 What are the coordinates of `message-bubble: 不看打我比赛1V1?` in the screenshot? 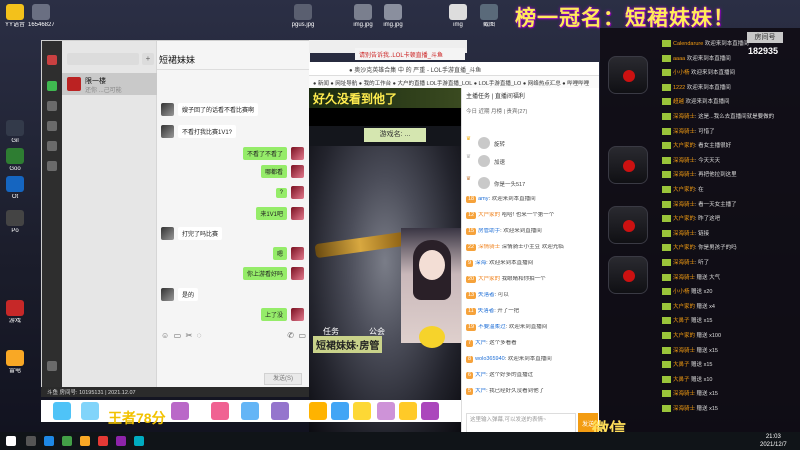 It's located at (207, 131).